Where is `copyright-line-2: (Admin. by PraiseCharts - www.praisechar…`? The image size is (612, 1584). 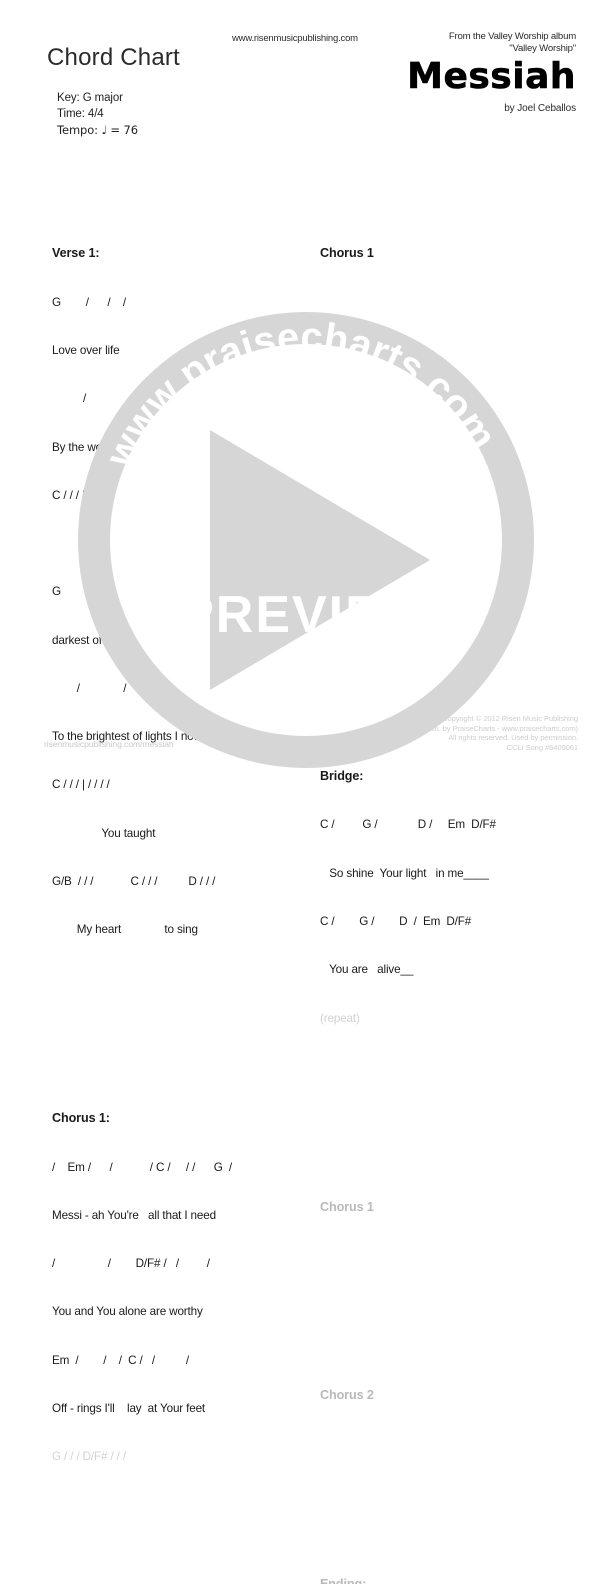
copyright-line-2: (Admin. by PraiseCharts - www.praisechar… is located at coordinates (496, 728).